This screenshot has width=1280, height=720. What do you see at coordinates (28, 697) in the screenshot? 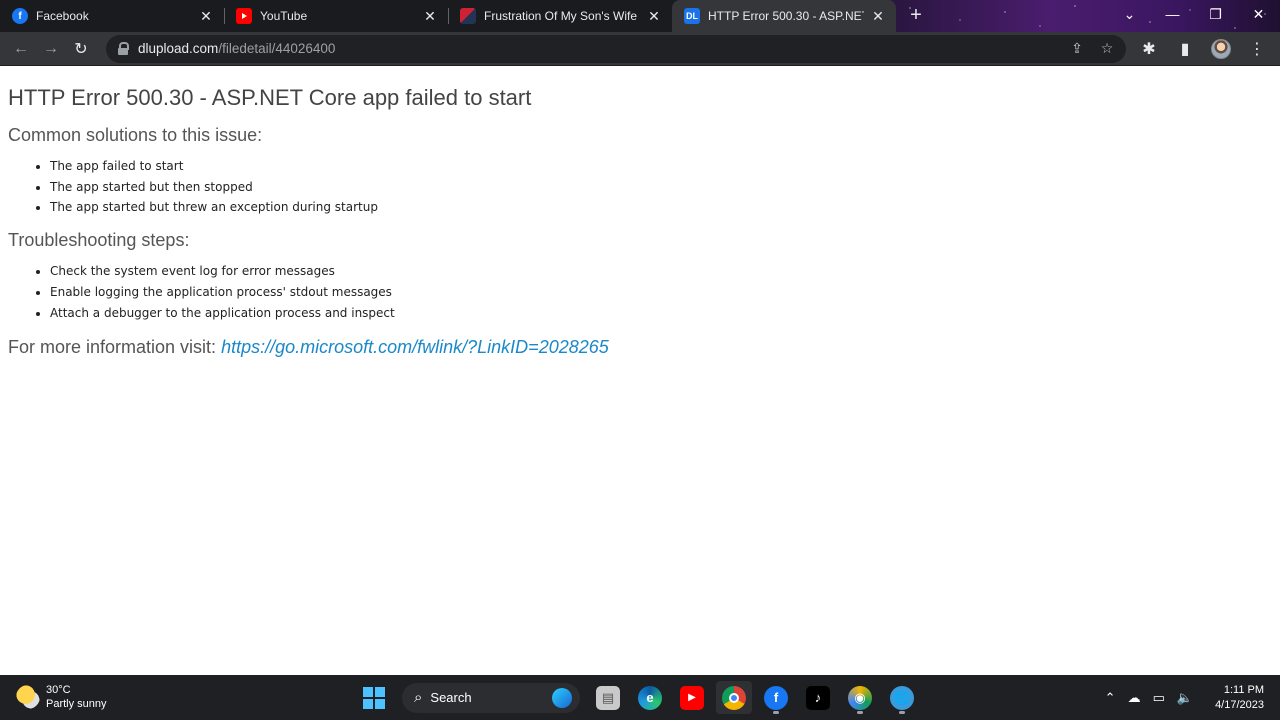
I see `partly-sunny-icon` at bounding box center [28, 697].